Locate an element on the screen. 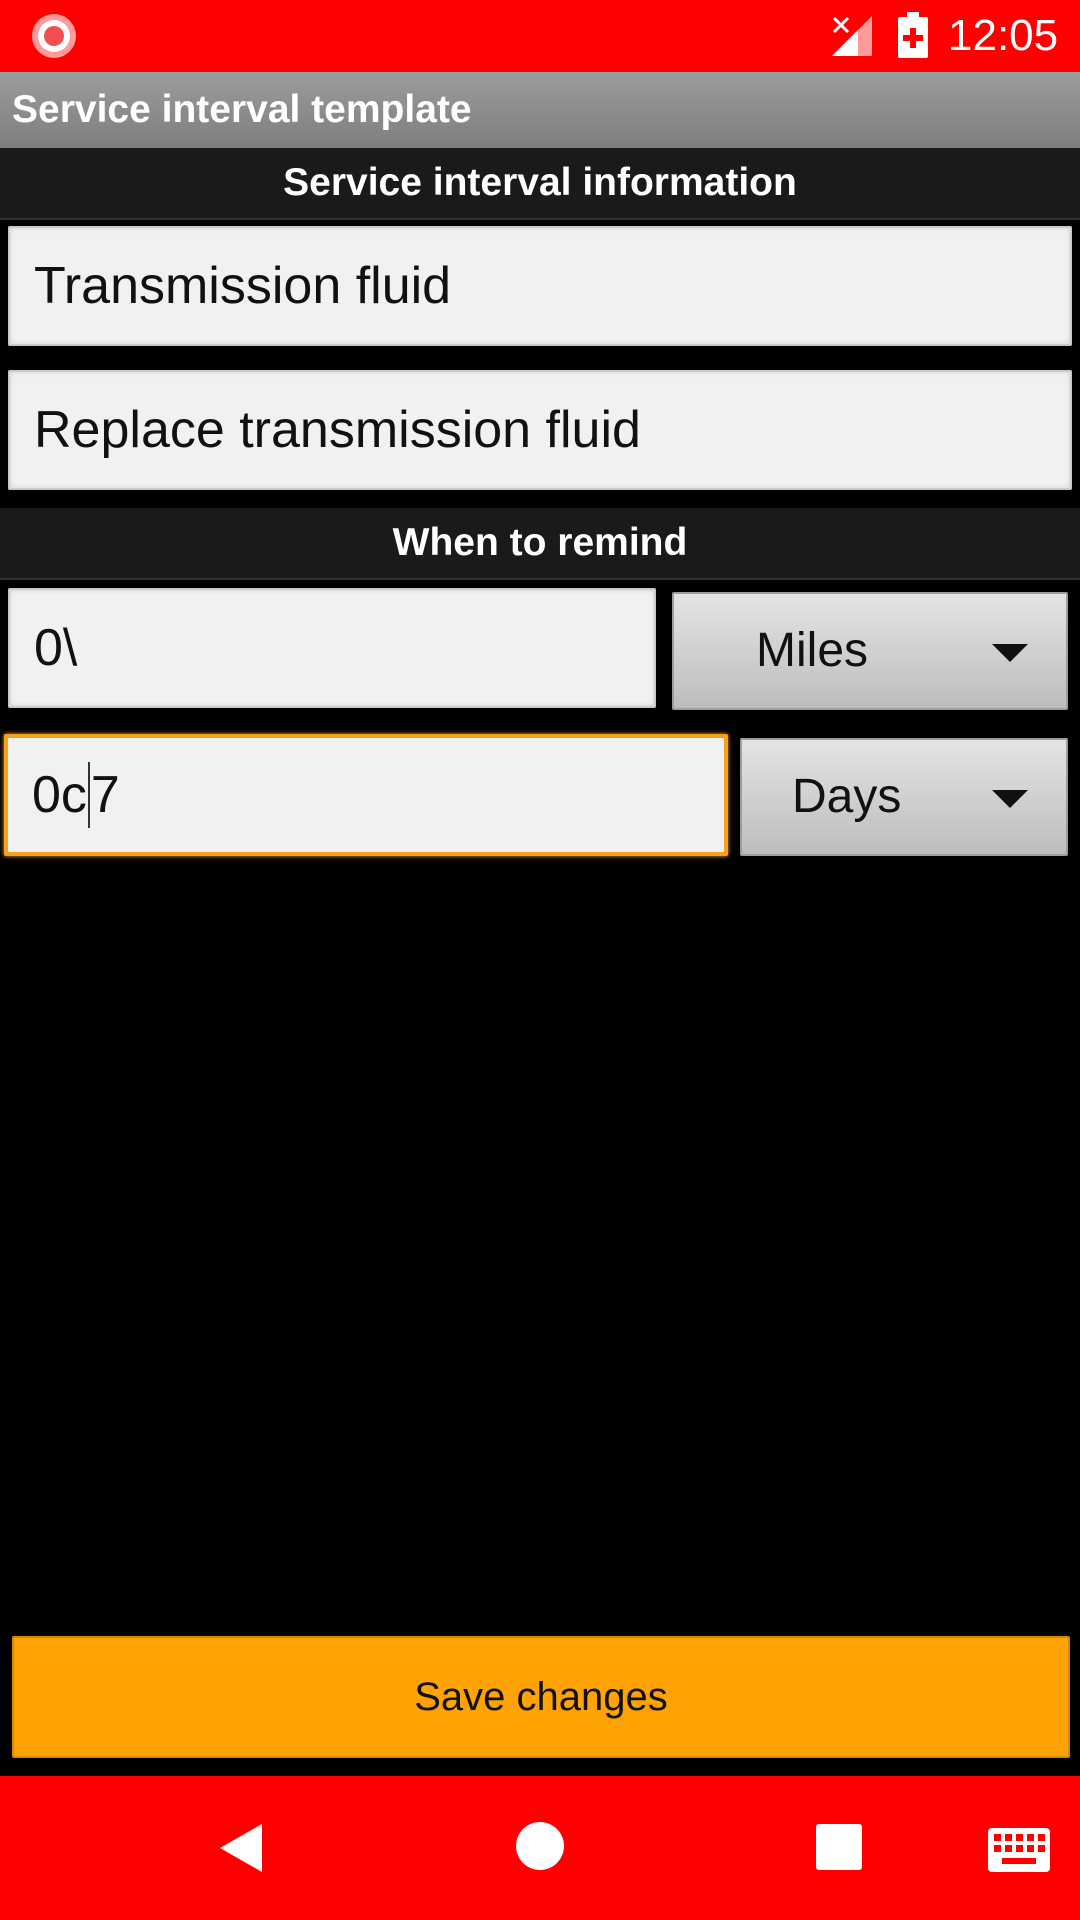  navigation-bar is located at coordinates (540, 1848).